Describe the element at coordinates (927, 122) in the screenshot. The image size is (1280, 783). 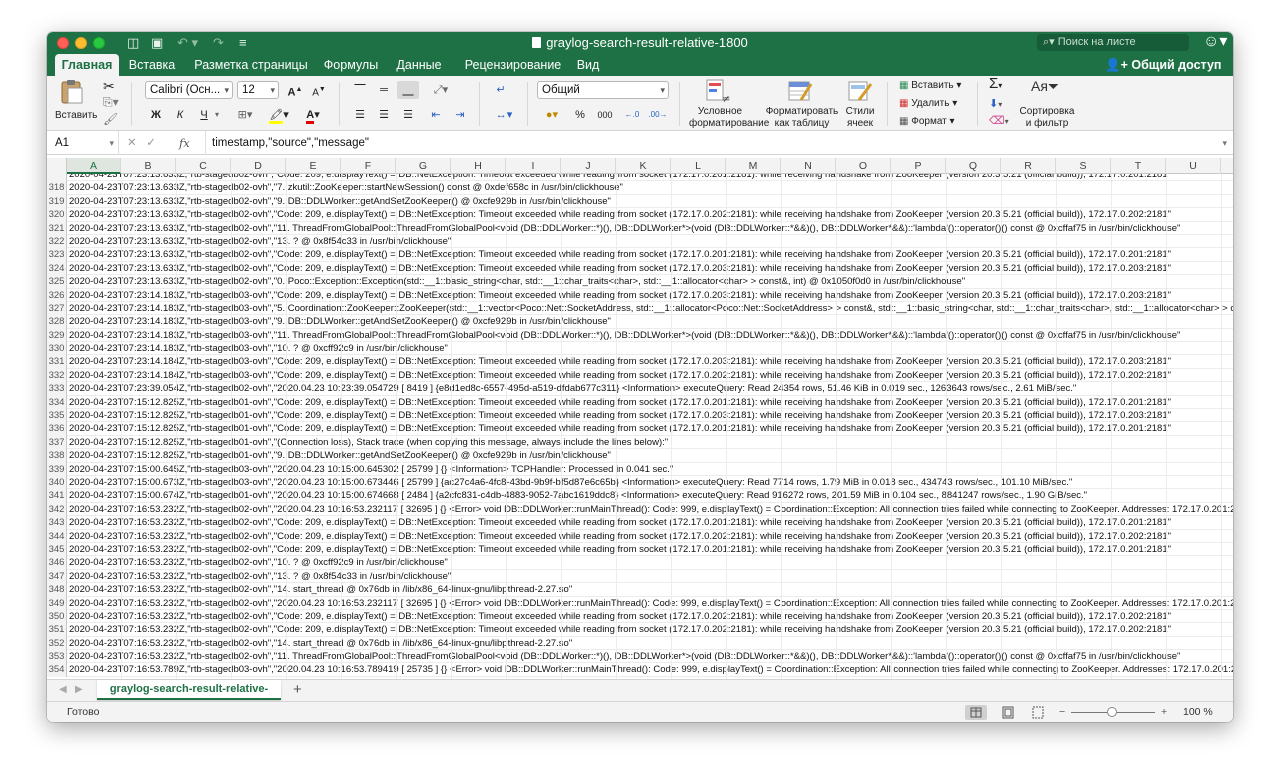
I see `format-cells-button: ▦ Формат ▾` at that location.